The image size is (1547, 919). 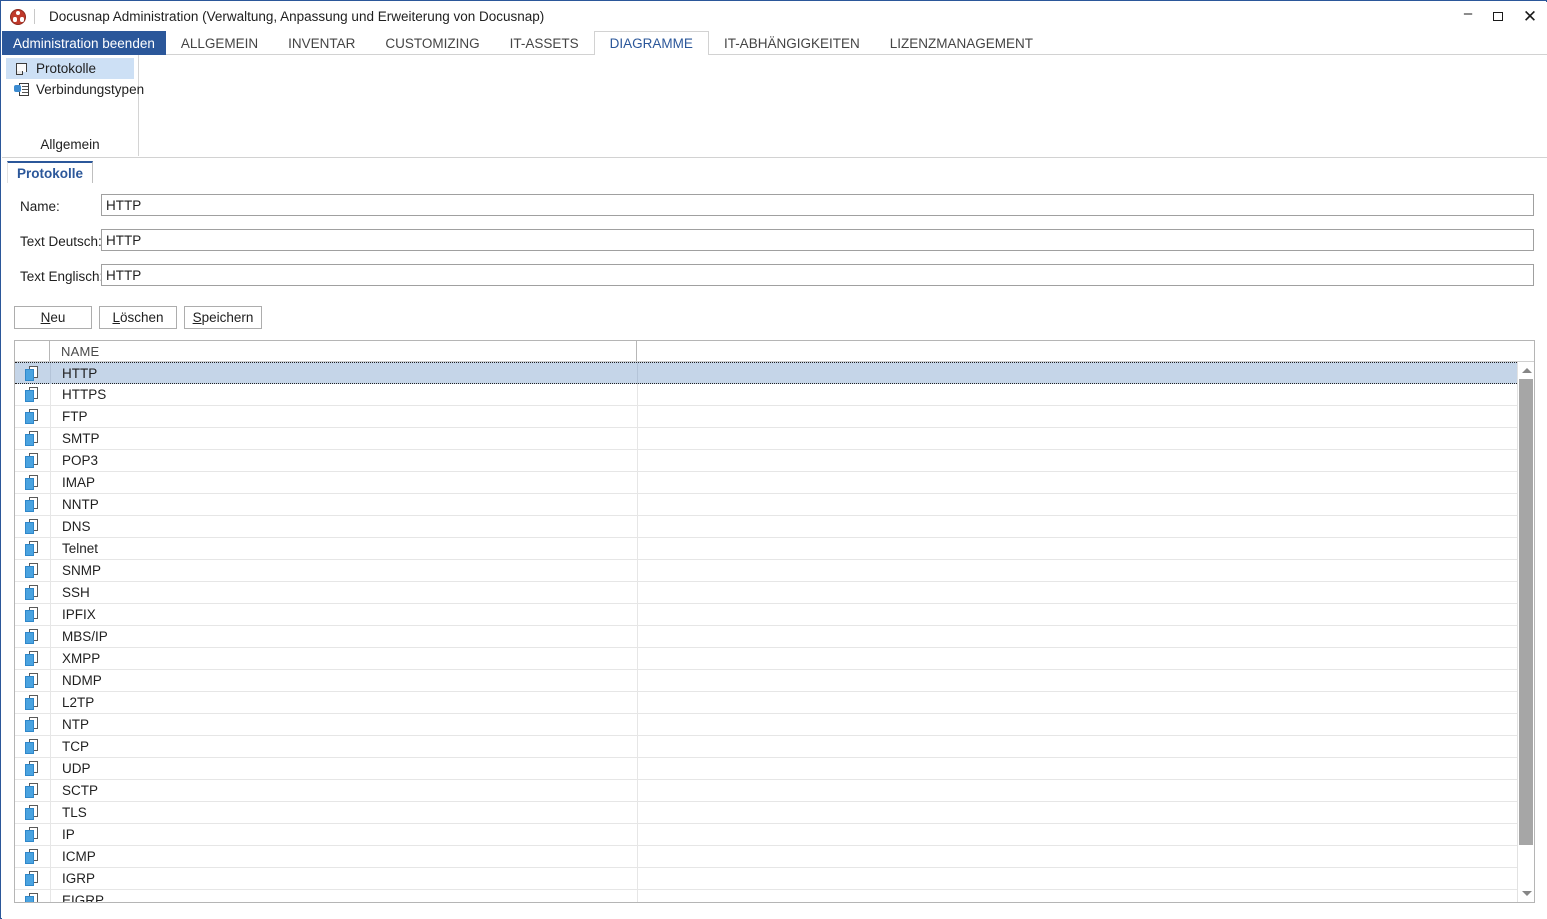 What do you see at coordinates (792, 43) in the screenshot?
I see `tab-it-abhaengigkeiten: IT-ABHÄNGIGKEITEN` at bounding box center [792, 43].